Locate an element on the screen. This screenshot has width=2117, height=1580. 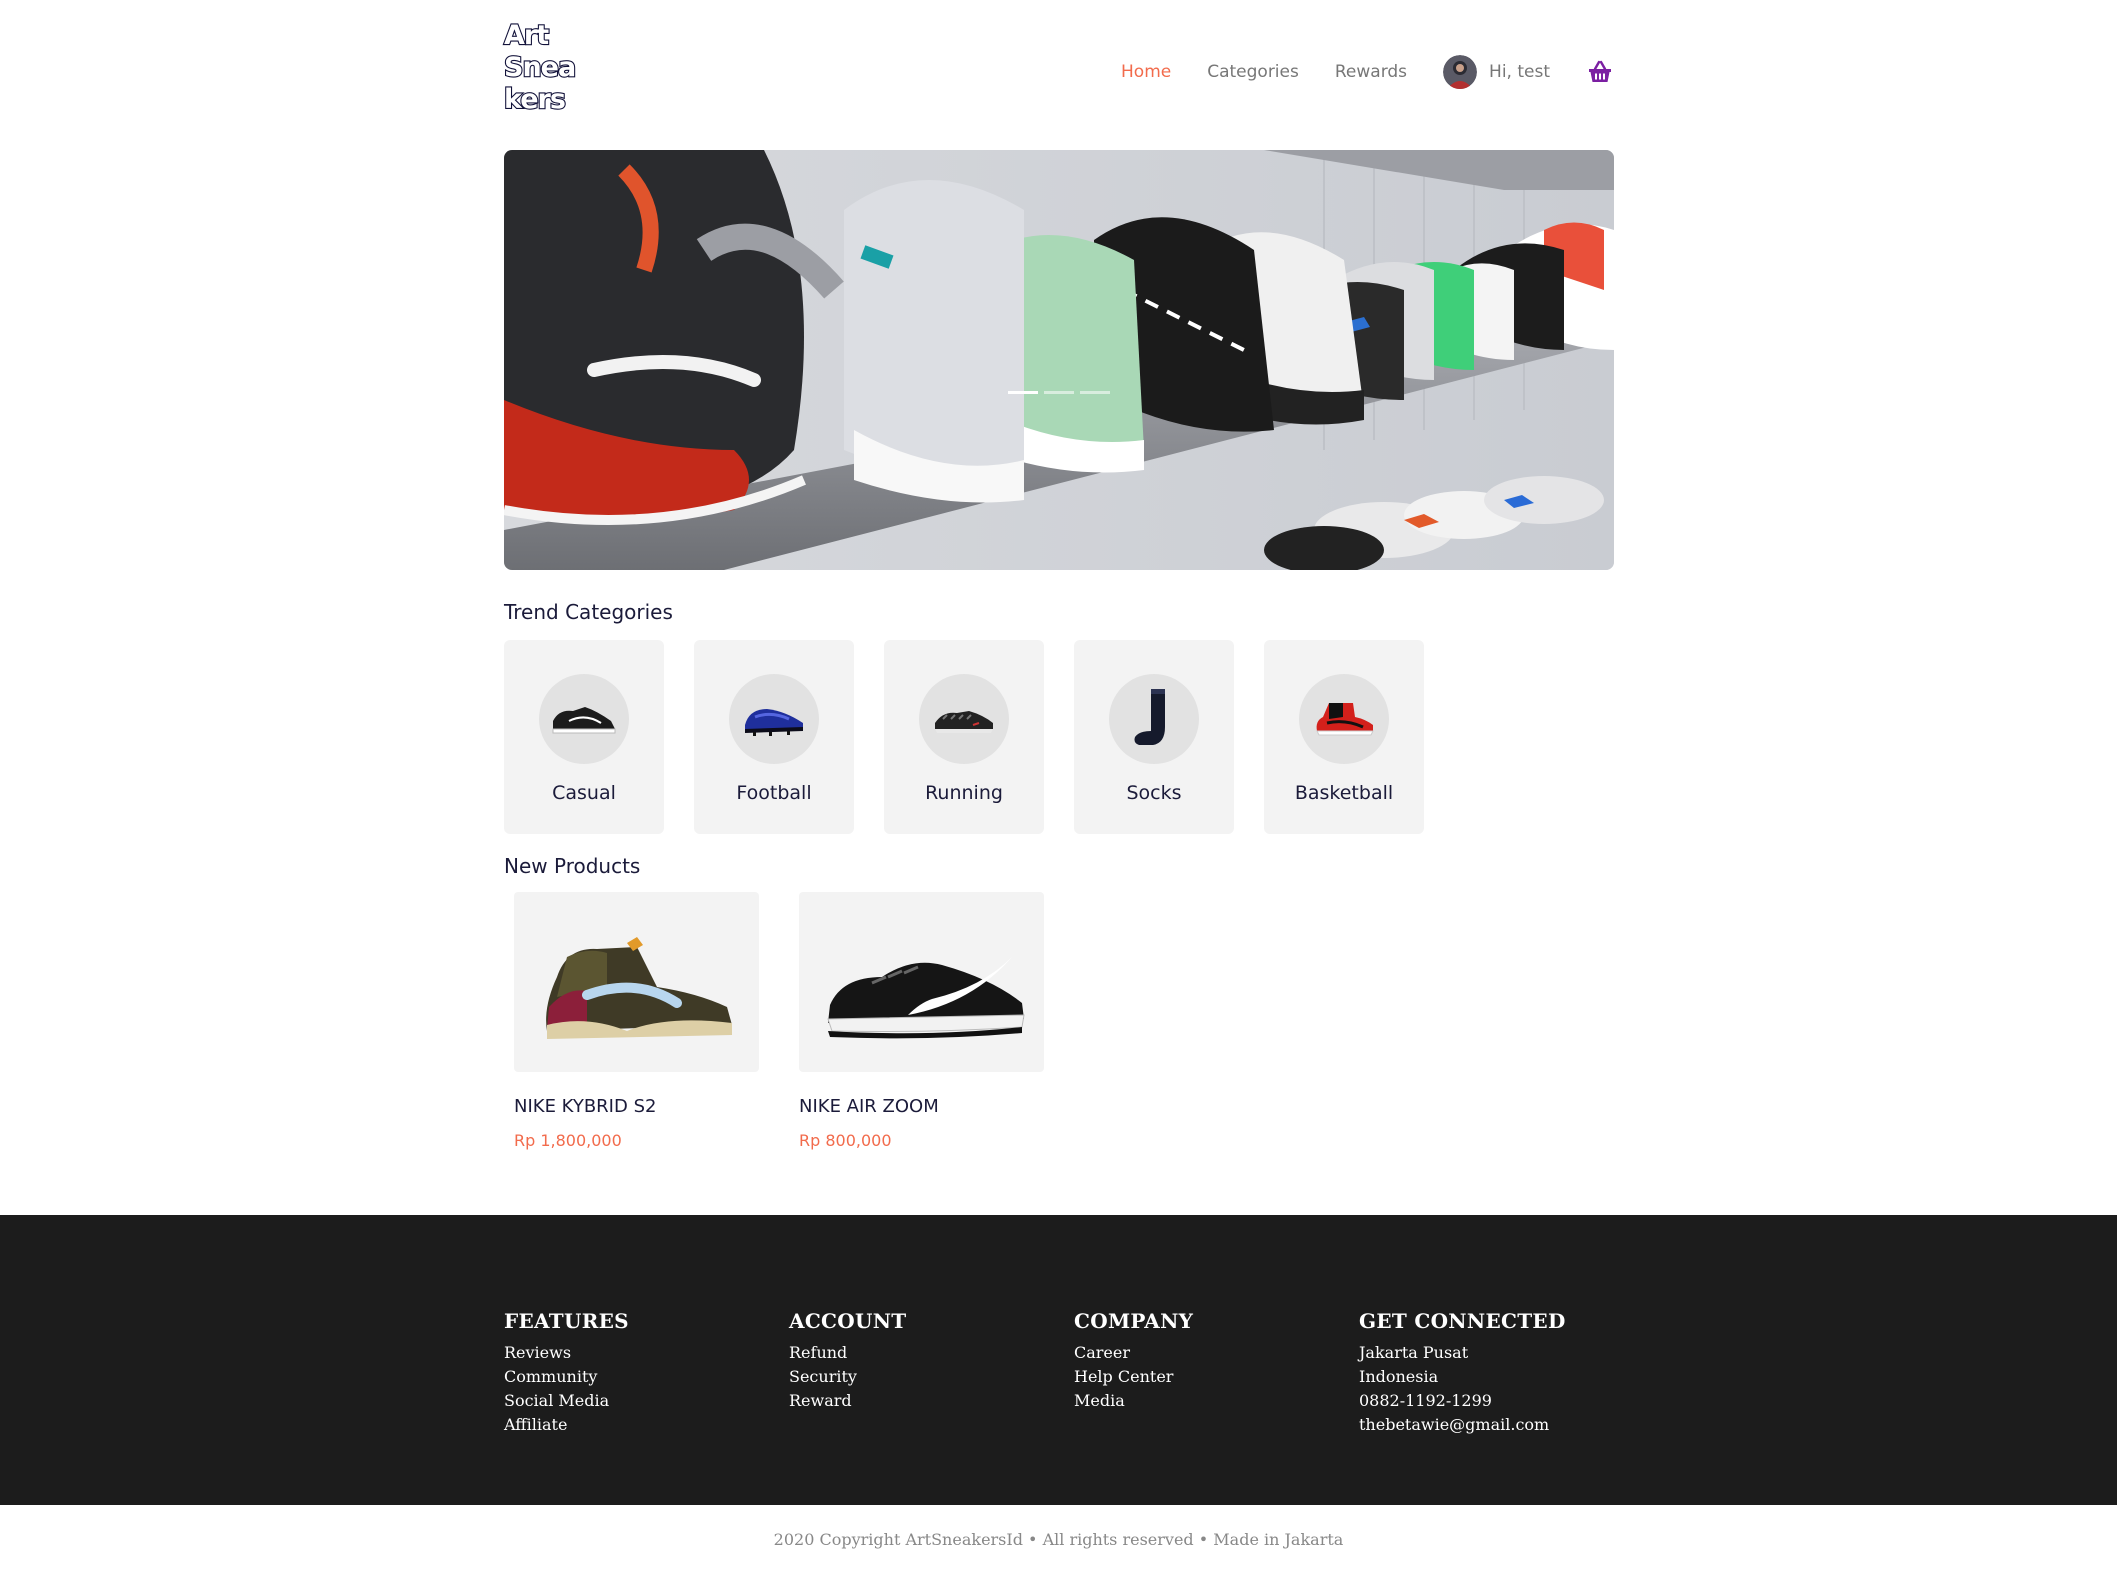
footer-link-social-media: Social Media is located at coordinates (566, 1401).